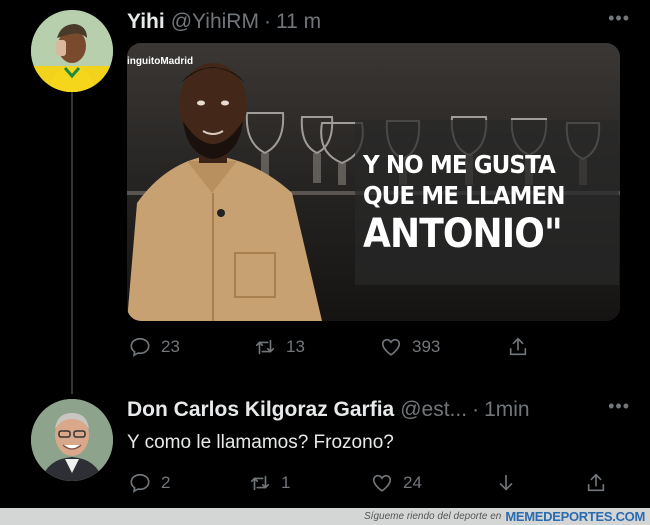  I want to click on downvote-icon, so click(506, 482).